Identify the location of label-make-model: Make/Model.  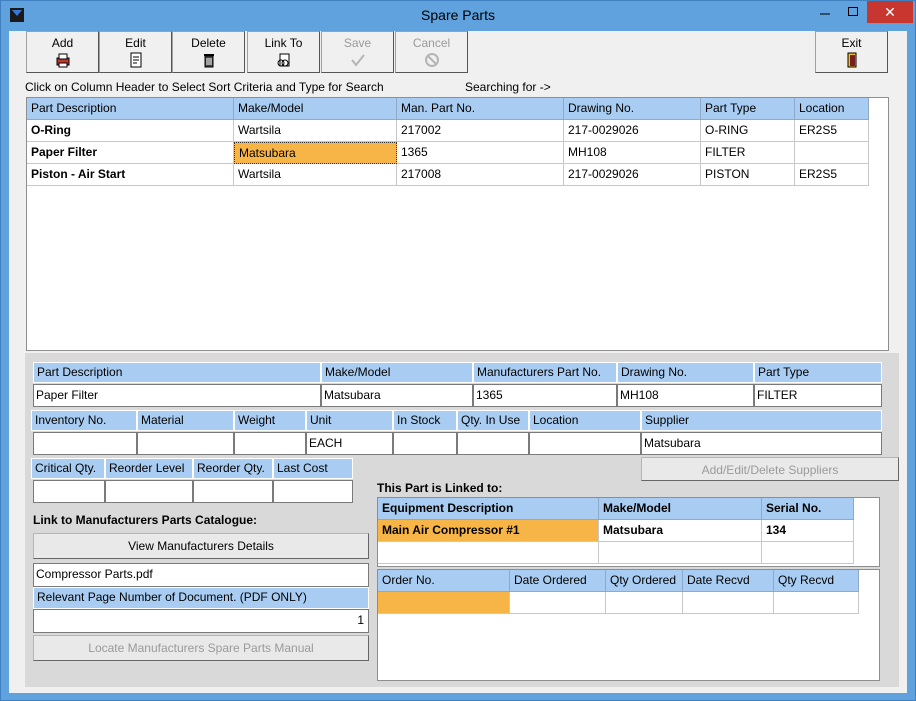
(397, 372).